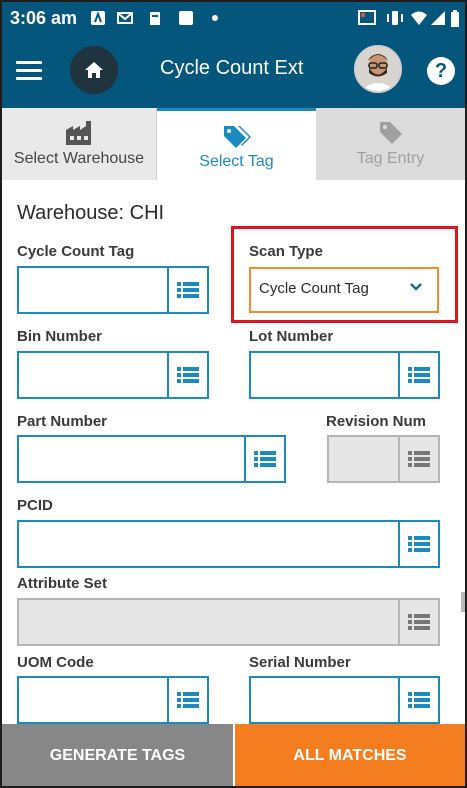 The width and height of the screenshot is (467, 788). I want to click on home-button, so click(94, 70).